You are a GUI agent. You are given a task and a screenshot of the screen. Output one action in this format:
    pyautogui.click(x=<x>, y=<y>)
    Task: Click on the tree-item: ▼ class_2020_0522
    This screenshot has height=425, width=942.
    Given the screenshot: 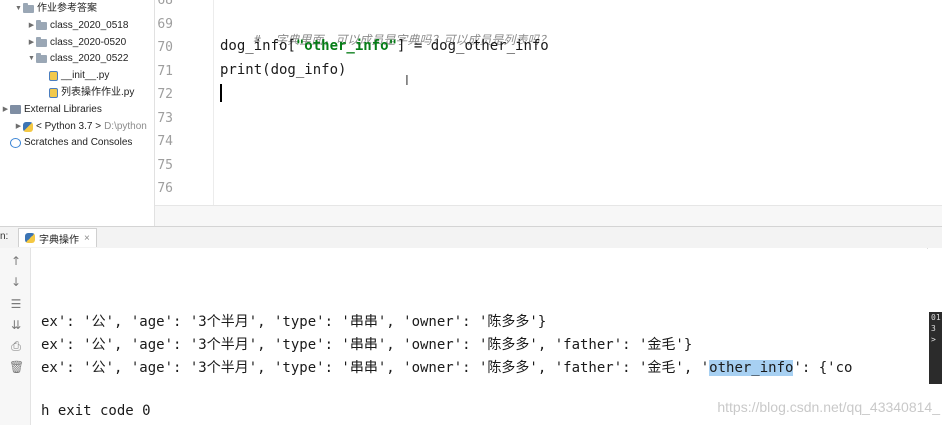 What is the action you would take?
    pyautogui.click(x=77, y=59)
    